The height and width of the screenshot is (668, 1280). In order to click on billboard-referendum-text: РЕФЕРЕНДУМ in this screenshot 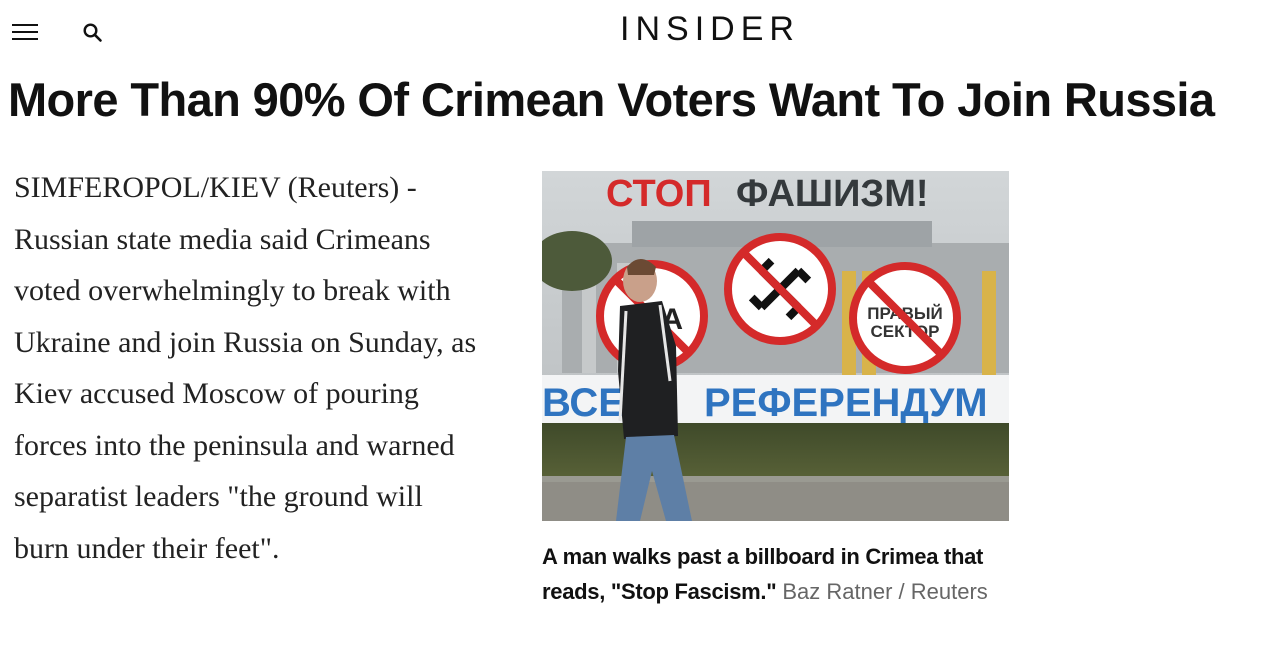, I will do `click(846, 403)`.